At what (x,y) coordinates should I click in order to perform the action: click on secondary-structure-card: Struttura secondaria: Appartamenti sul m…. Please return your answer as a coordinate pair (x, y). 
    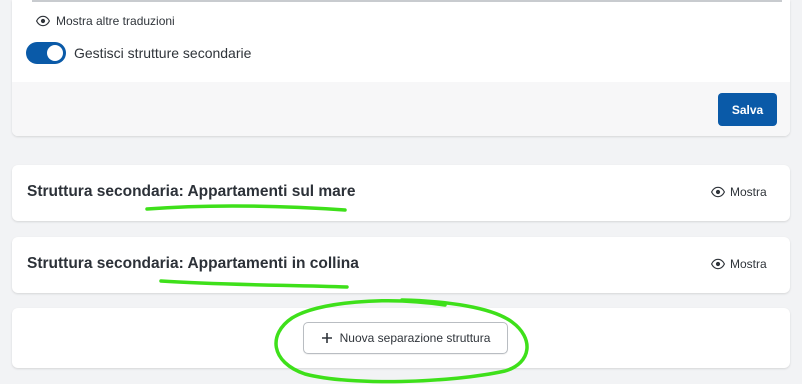
    Looking at the image, I should click on (401, 193).